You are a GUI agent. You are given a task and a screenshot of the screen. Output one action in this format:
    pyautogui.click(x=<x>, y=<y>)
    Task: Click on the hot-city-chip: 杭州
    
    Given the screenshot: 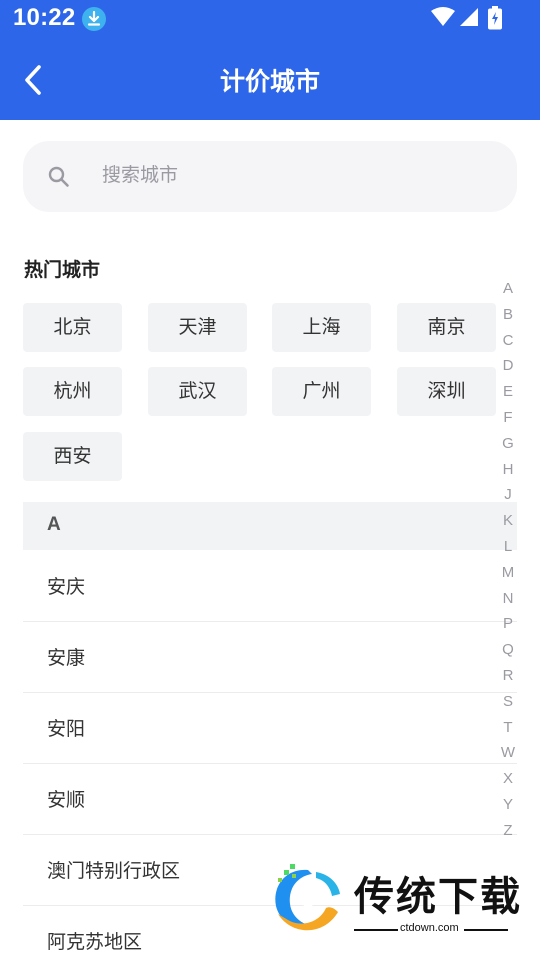 What is the action you would take?
    pyautogui.click(x=72, y=391)
    